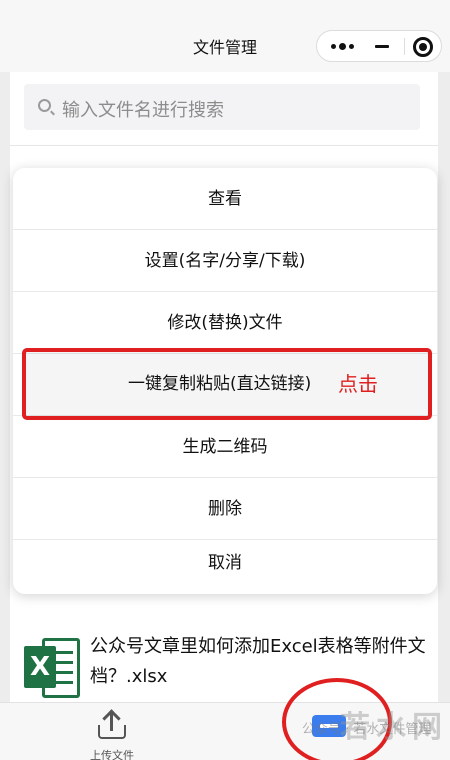 The width and height of the screenshot is (450, 760). Describe the element at coordinates (225, 199) in the screenshot. I see `action-view: 查看` at that location.